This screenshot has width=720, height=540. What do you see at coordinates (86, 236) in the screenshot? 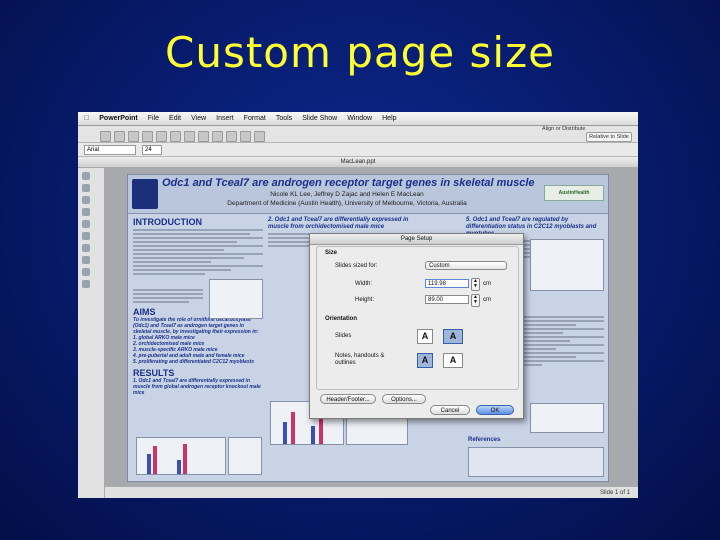
I see `textbox-tool-icon` at bounding box center [86, 236].